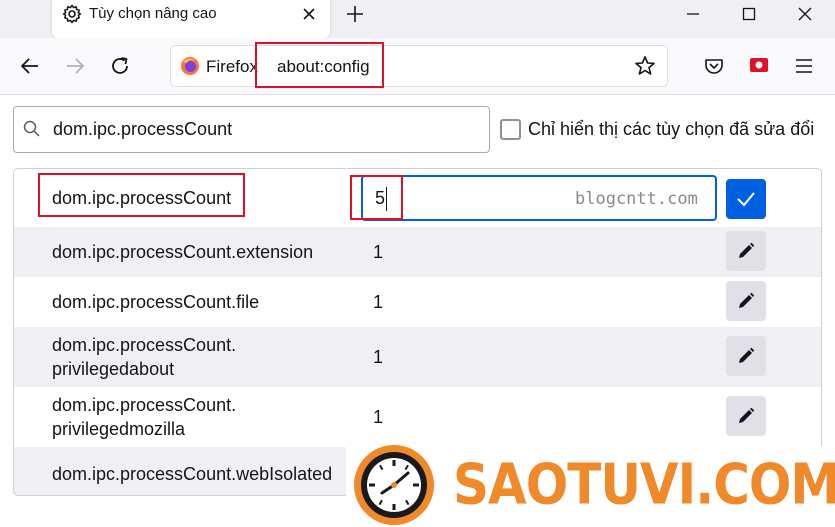  Describe the element at coordinates (75, 66) in the screenshot. I see `forward-icon` at that location.